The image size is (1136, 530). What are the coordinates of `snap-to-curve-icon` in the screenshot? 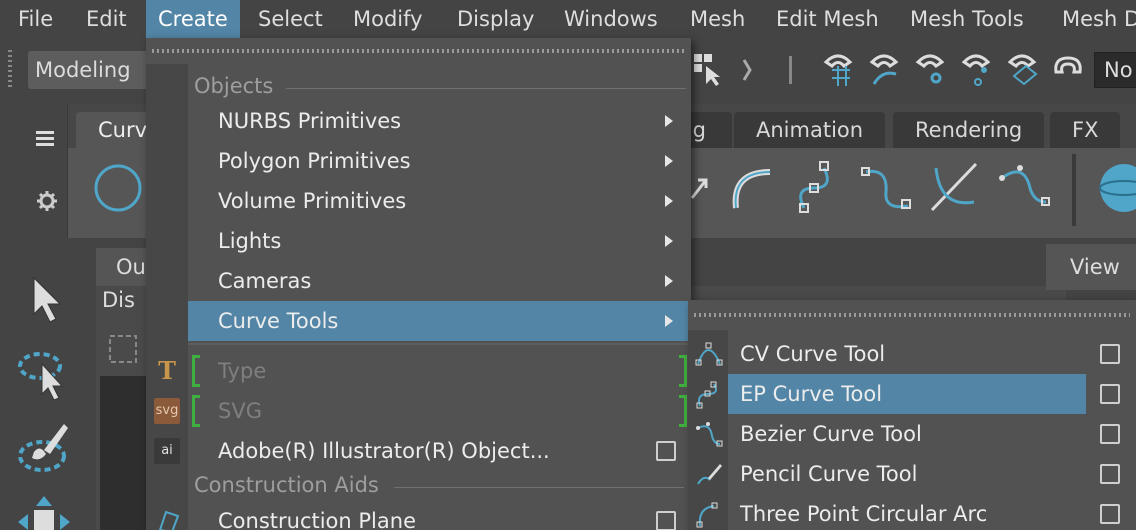 It's located at (884, 70).